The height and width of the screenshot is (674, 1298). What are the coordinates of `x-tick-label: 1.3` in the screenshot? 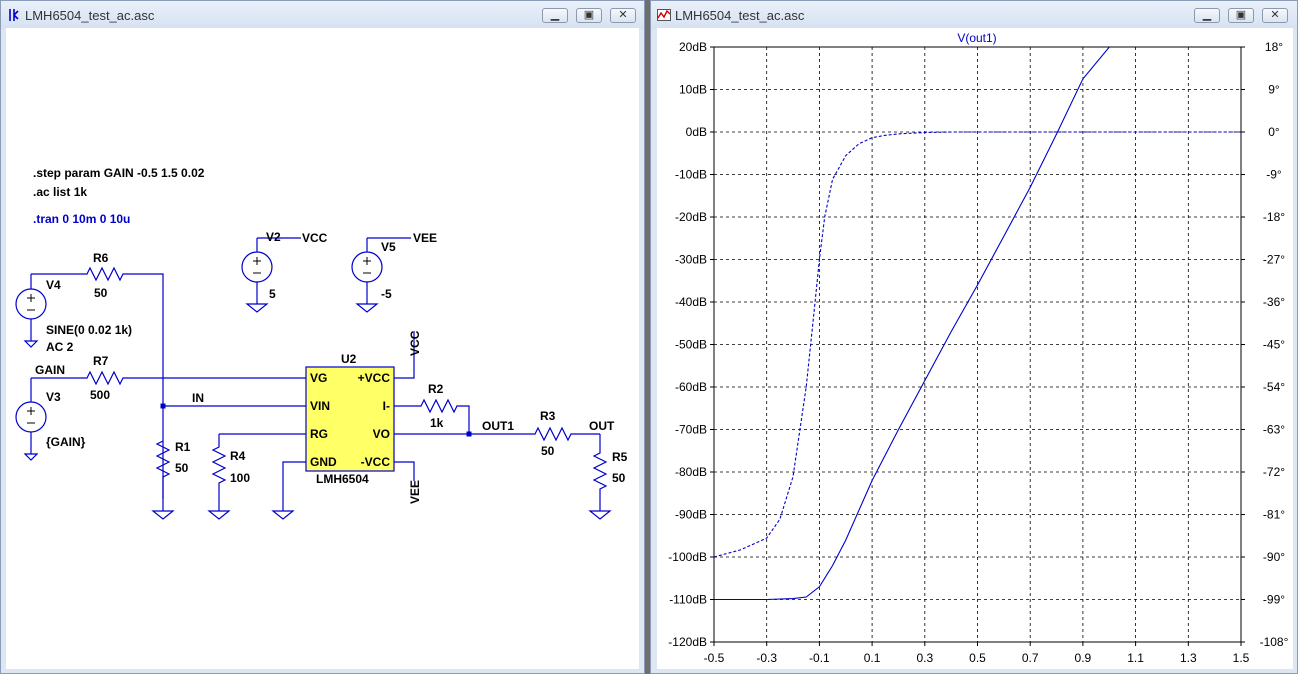 It's located at (1188, 658).